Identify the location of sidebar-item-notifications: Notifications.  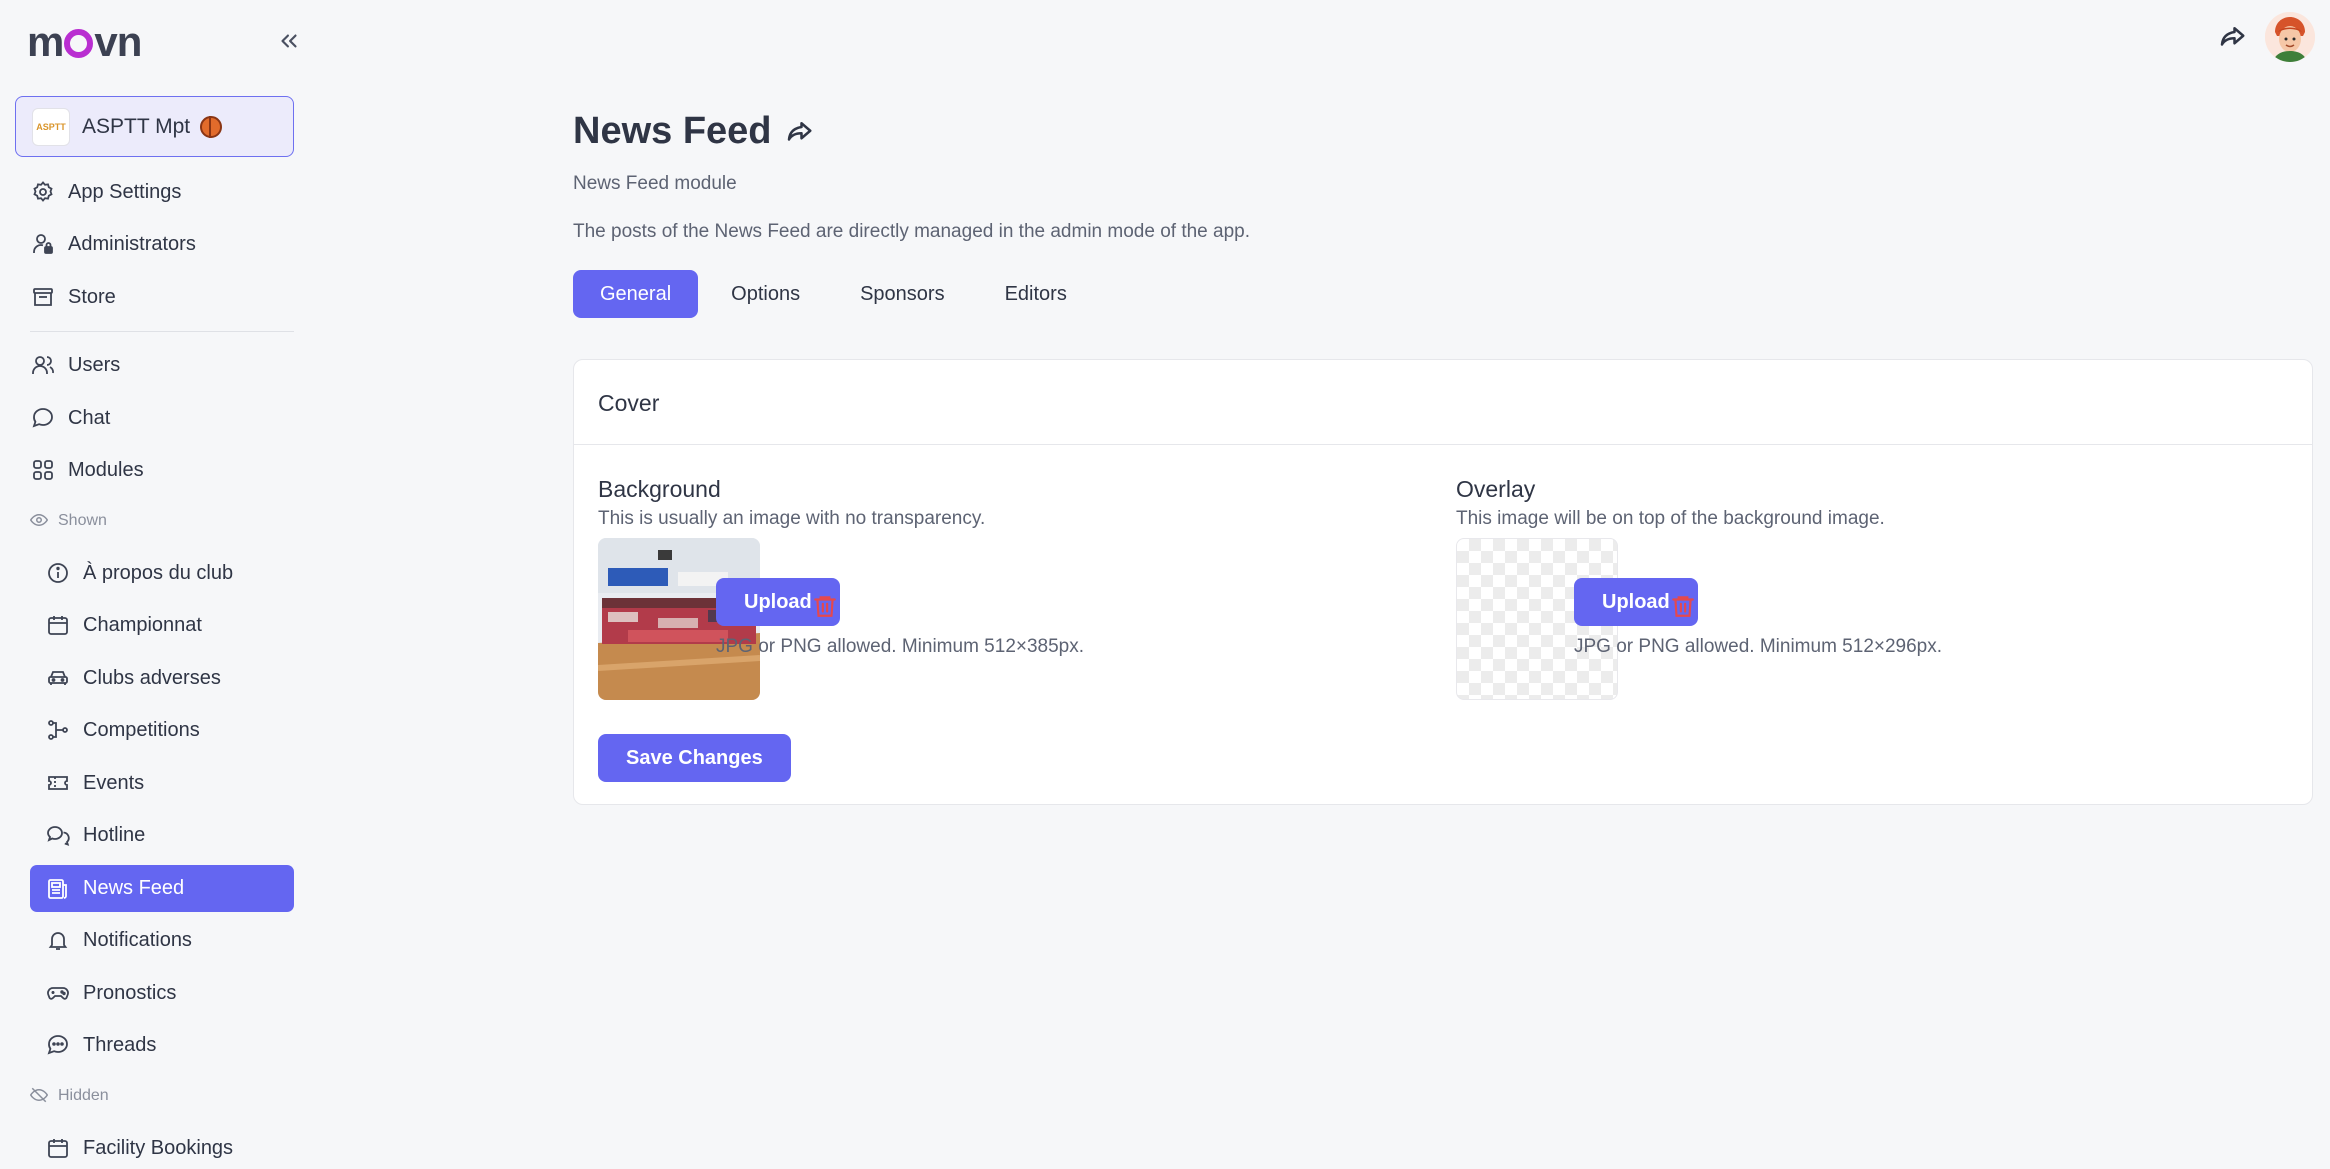
(118, 940).